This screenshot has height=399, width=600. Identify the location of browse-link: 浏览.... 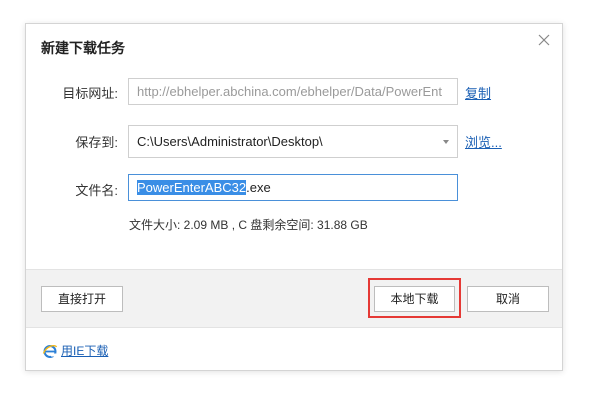
(483, 141).